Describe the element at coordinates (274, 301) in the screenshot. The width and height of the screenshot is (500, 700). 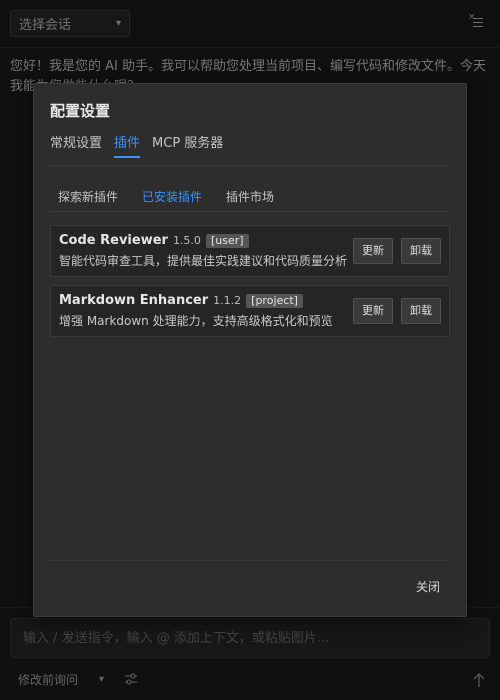
I see `plugin-scope-badge: [project]` at that location.